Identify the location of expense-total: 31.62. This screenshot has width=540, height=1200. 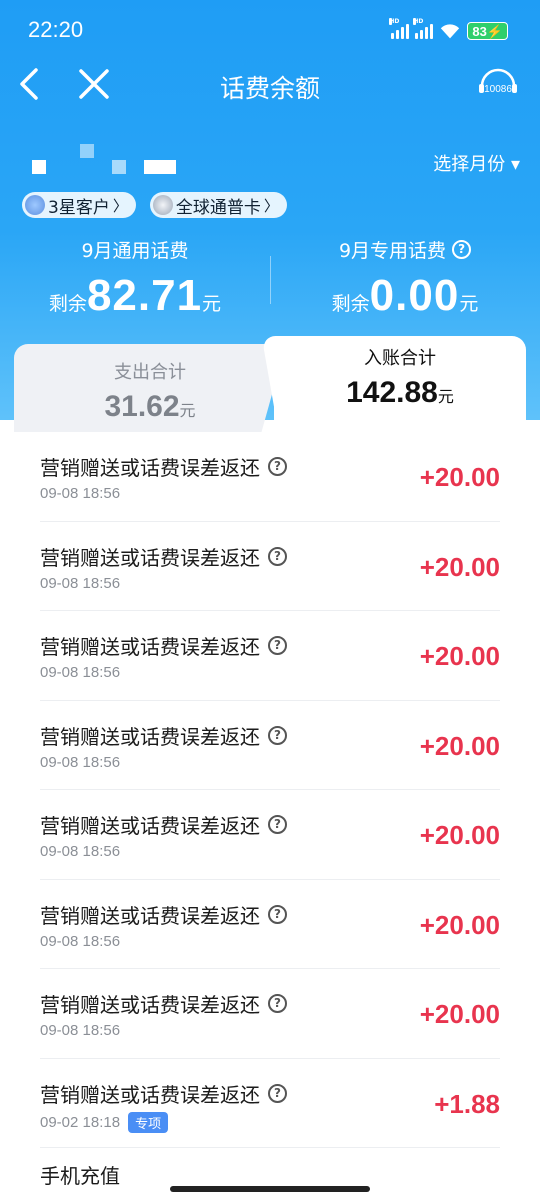
(142, 406).